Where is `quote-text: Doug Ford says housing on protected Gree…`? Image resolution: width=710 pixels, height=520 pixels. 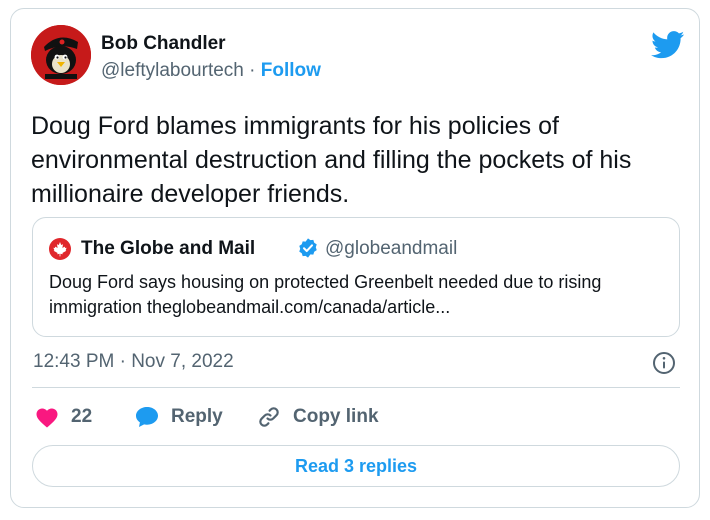
quote-text: Doug Ford says housing on protected Gree… is located at coordinates (325, 294).